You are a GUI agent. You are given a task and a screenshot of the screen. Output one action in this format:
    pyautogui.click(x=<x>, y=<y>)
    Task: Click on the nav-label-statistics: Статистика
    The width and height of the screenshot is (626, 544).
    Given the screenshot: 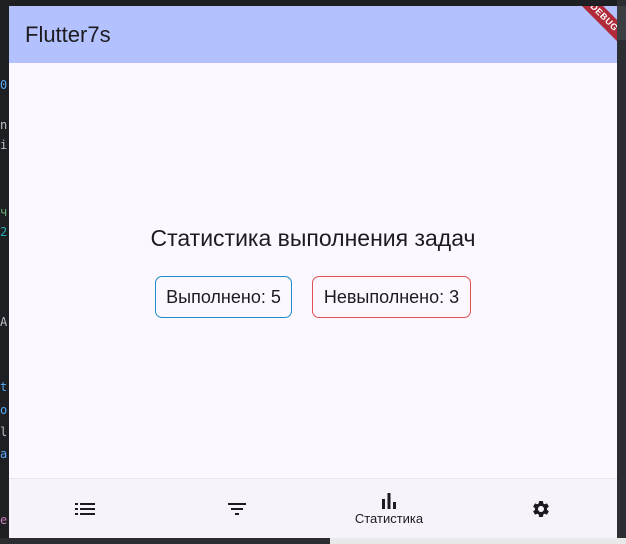 What is the action you would take?
    pyautogui.click(x=389, y=518)
    